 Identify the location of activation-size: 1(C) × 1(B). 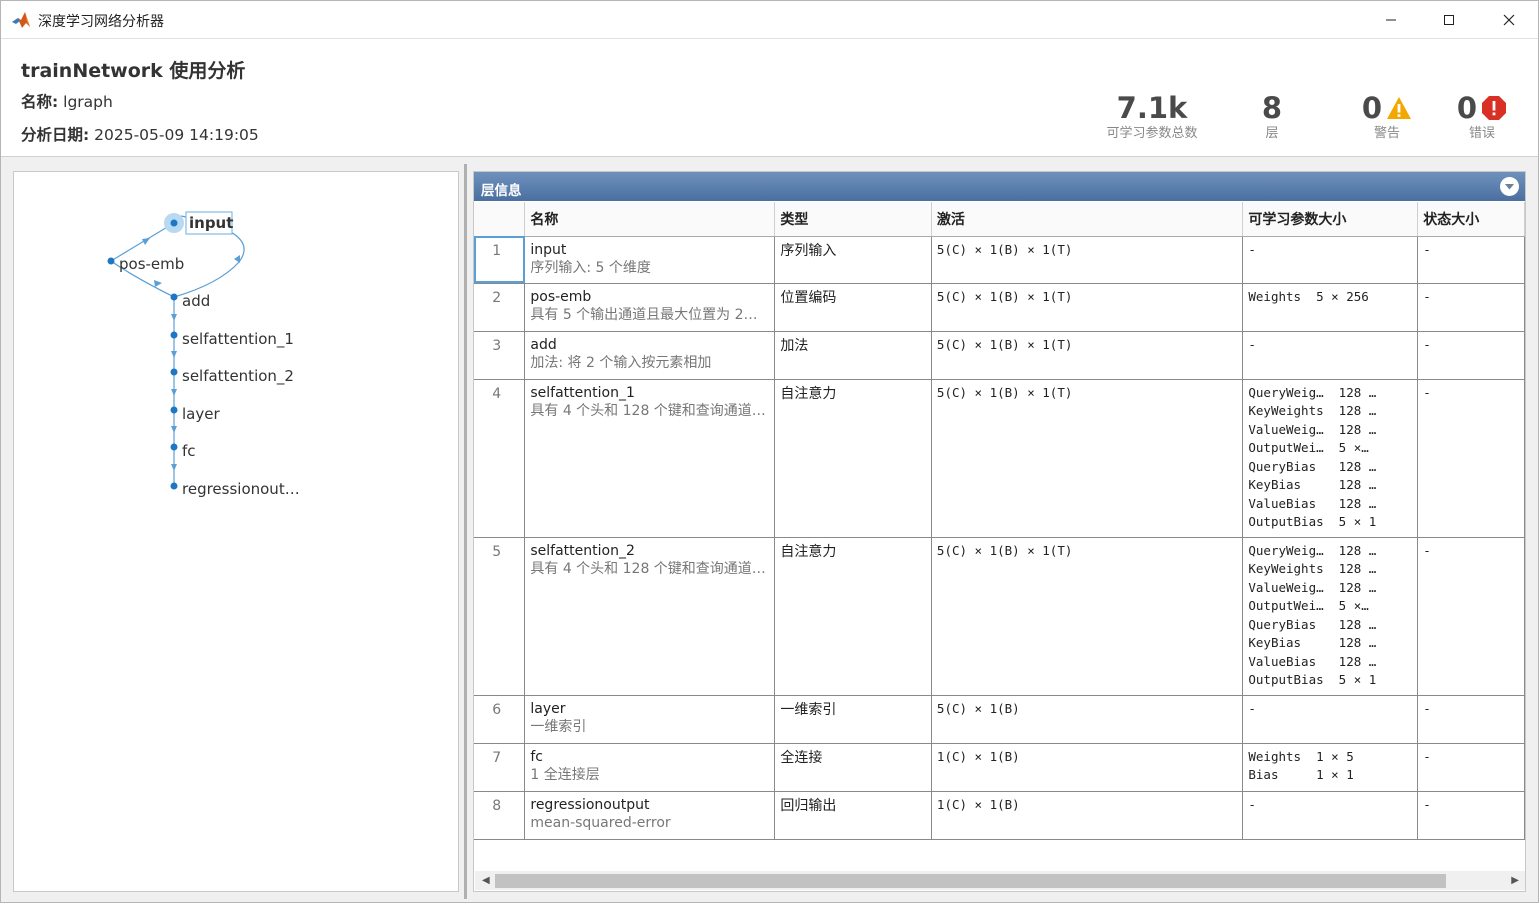
(978, 804).